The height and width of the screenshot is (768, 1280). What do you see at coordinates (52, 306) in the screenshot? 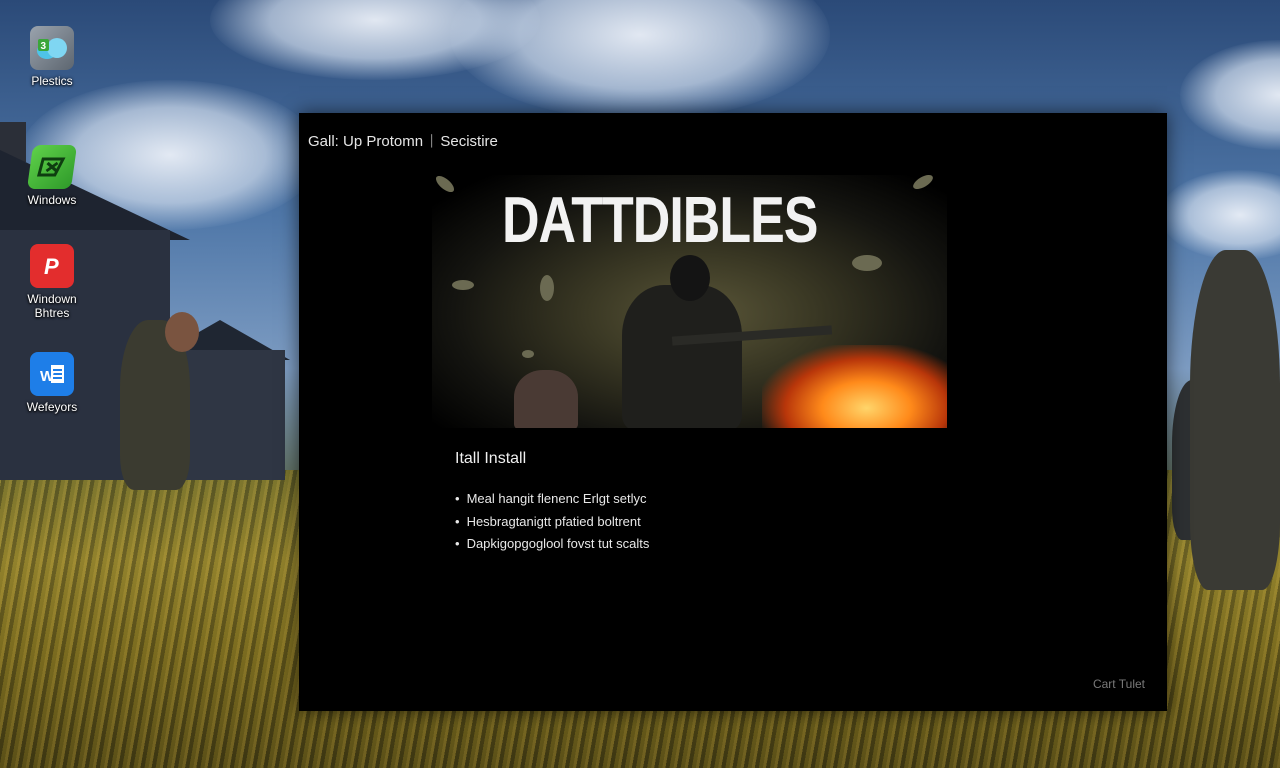
I see `desktop-icon-label: Windown Bhtres` at bounding box center [52, 306].